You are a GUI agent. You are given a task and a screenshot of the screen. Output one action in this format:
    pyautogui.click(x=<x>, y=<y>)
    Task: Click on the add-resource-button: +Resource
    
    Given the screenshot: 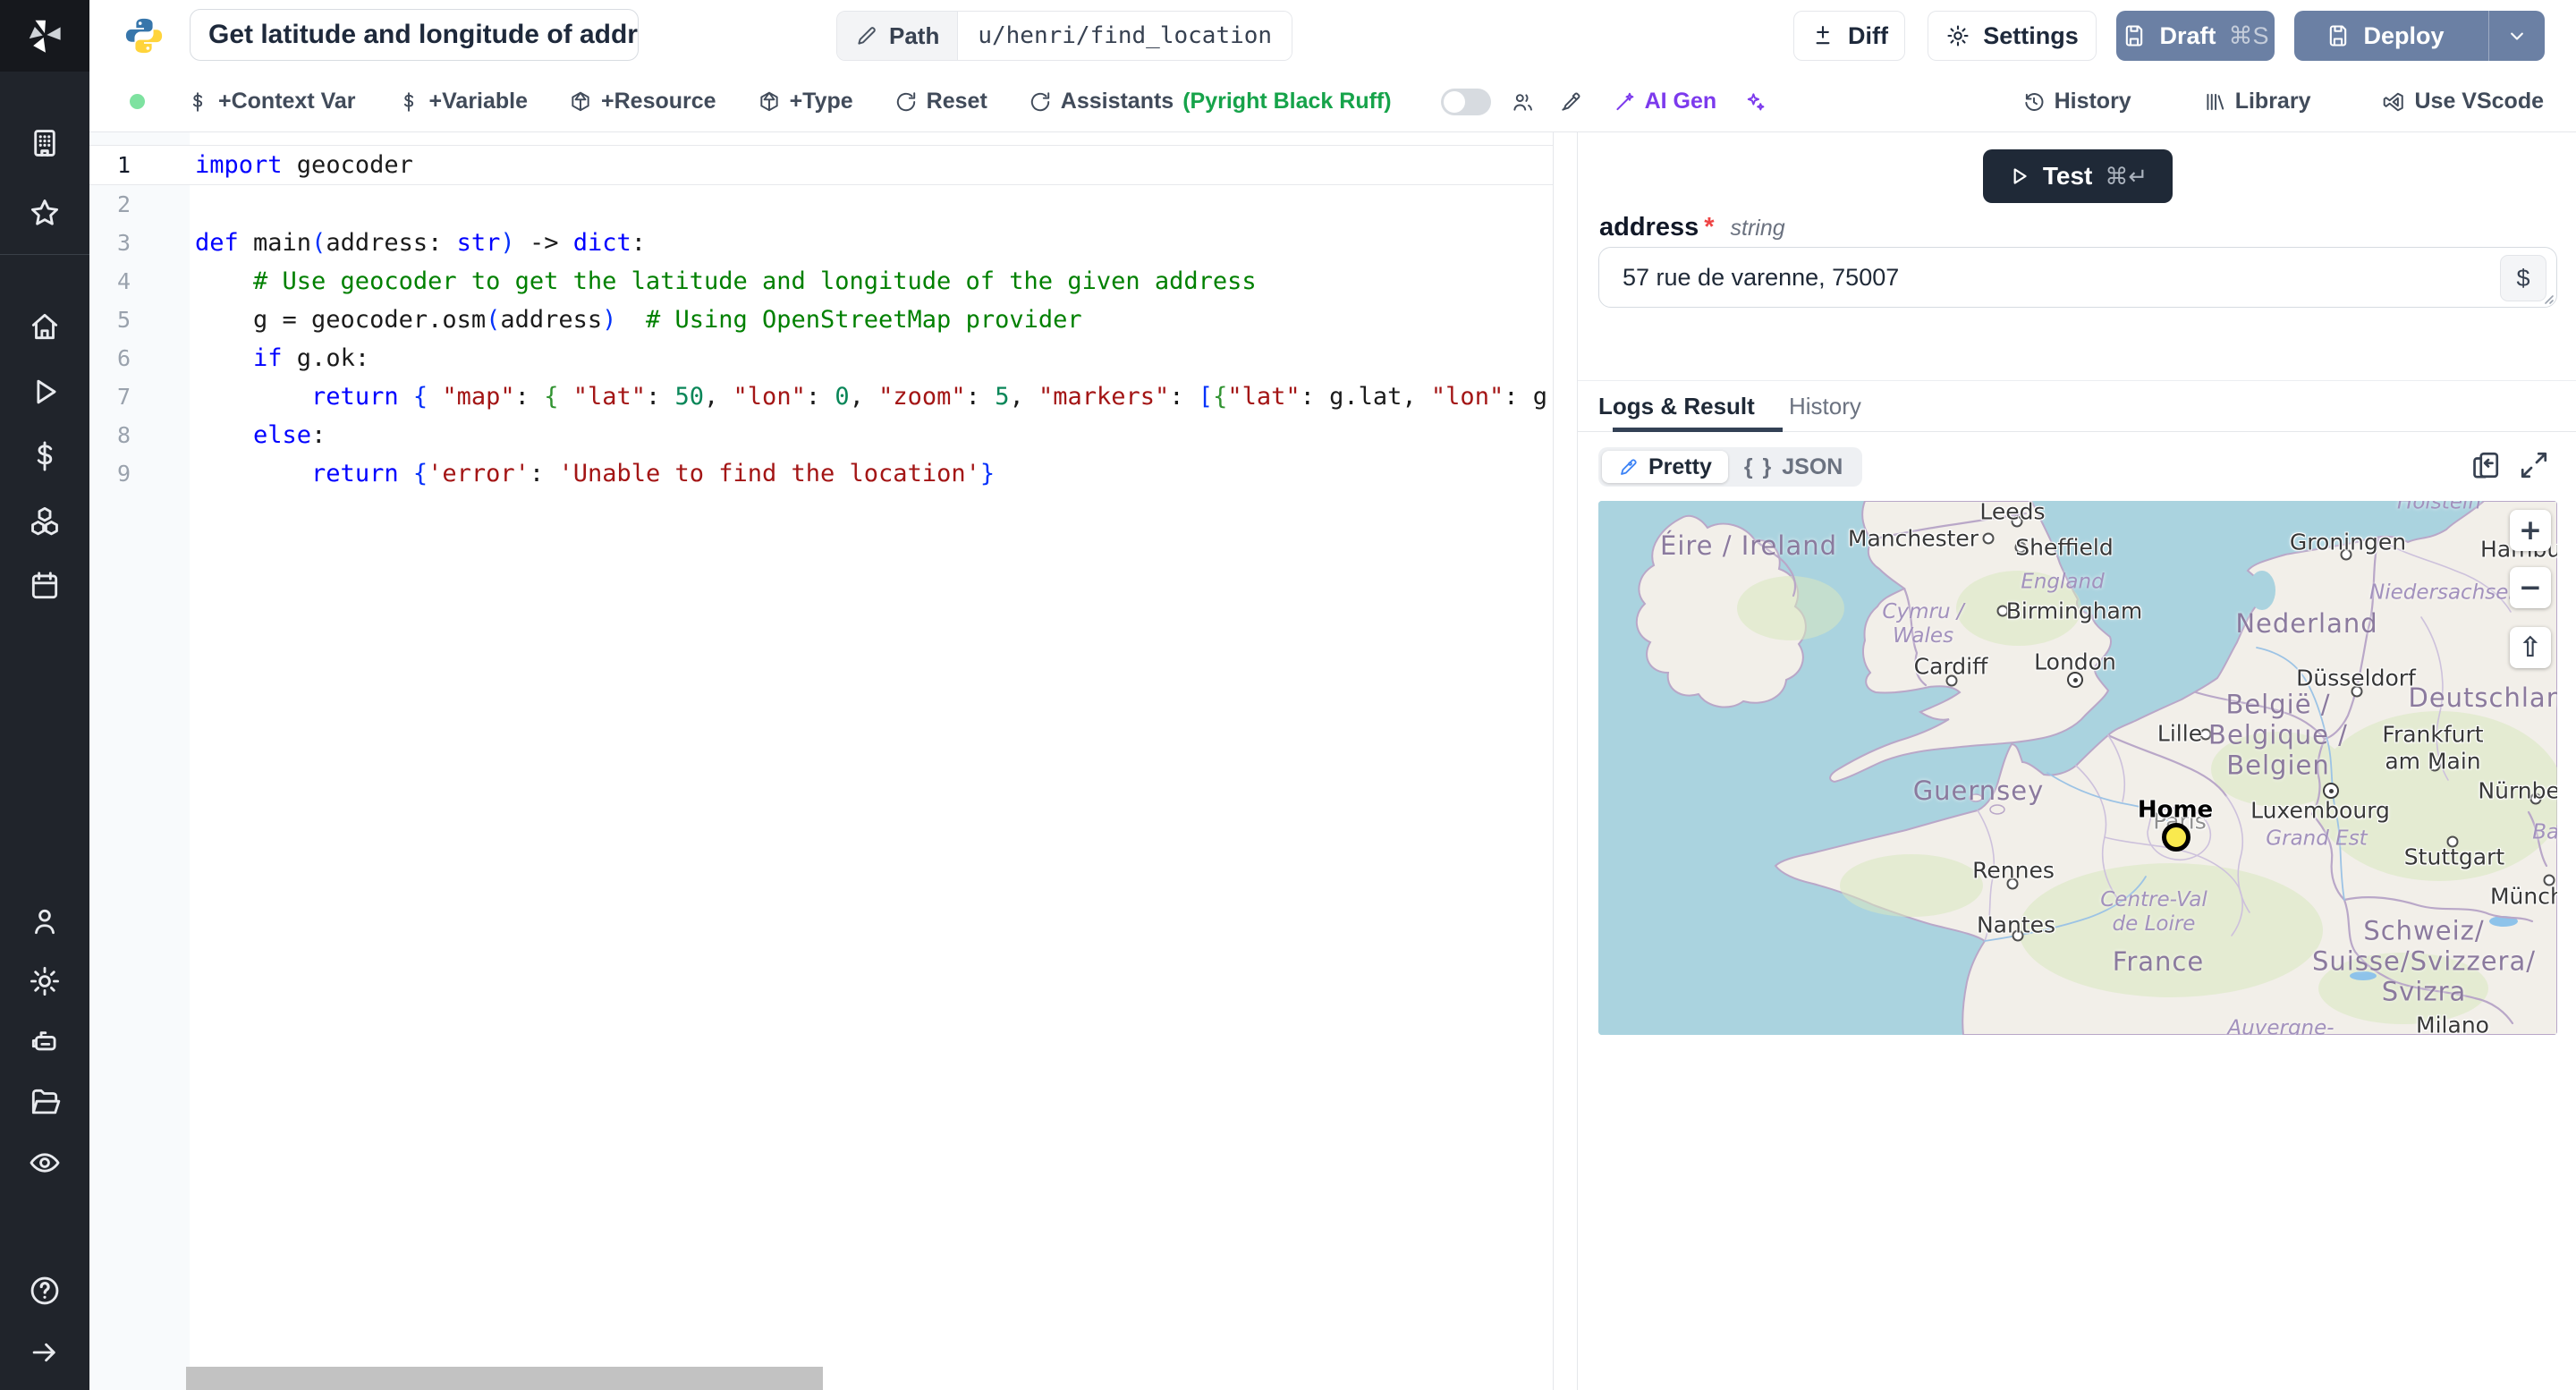 What is the action you would take?
    pyautogui.click(x=642, y=101)
    